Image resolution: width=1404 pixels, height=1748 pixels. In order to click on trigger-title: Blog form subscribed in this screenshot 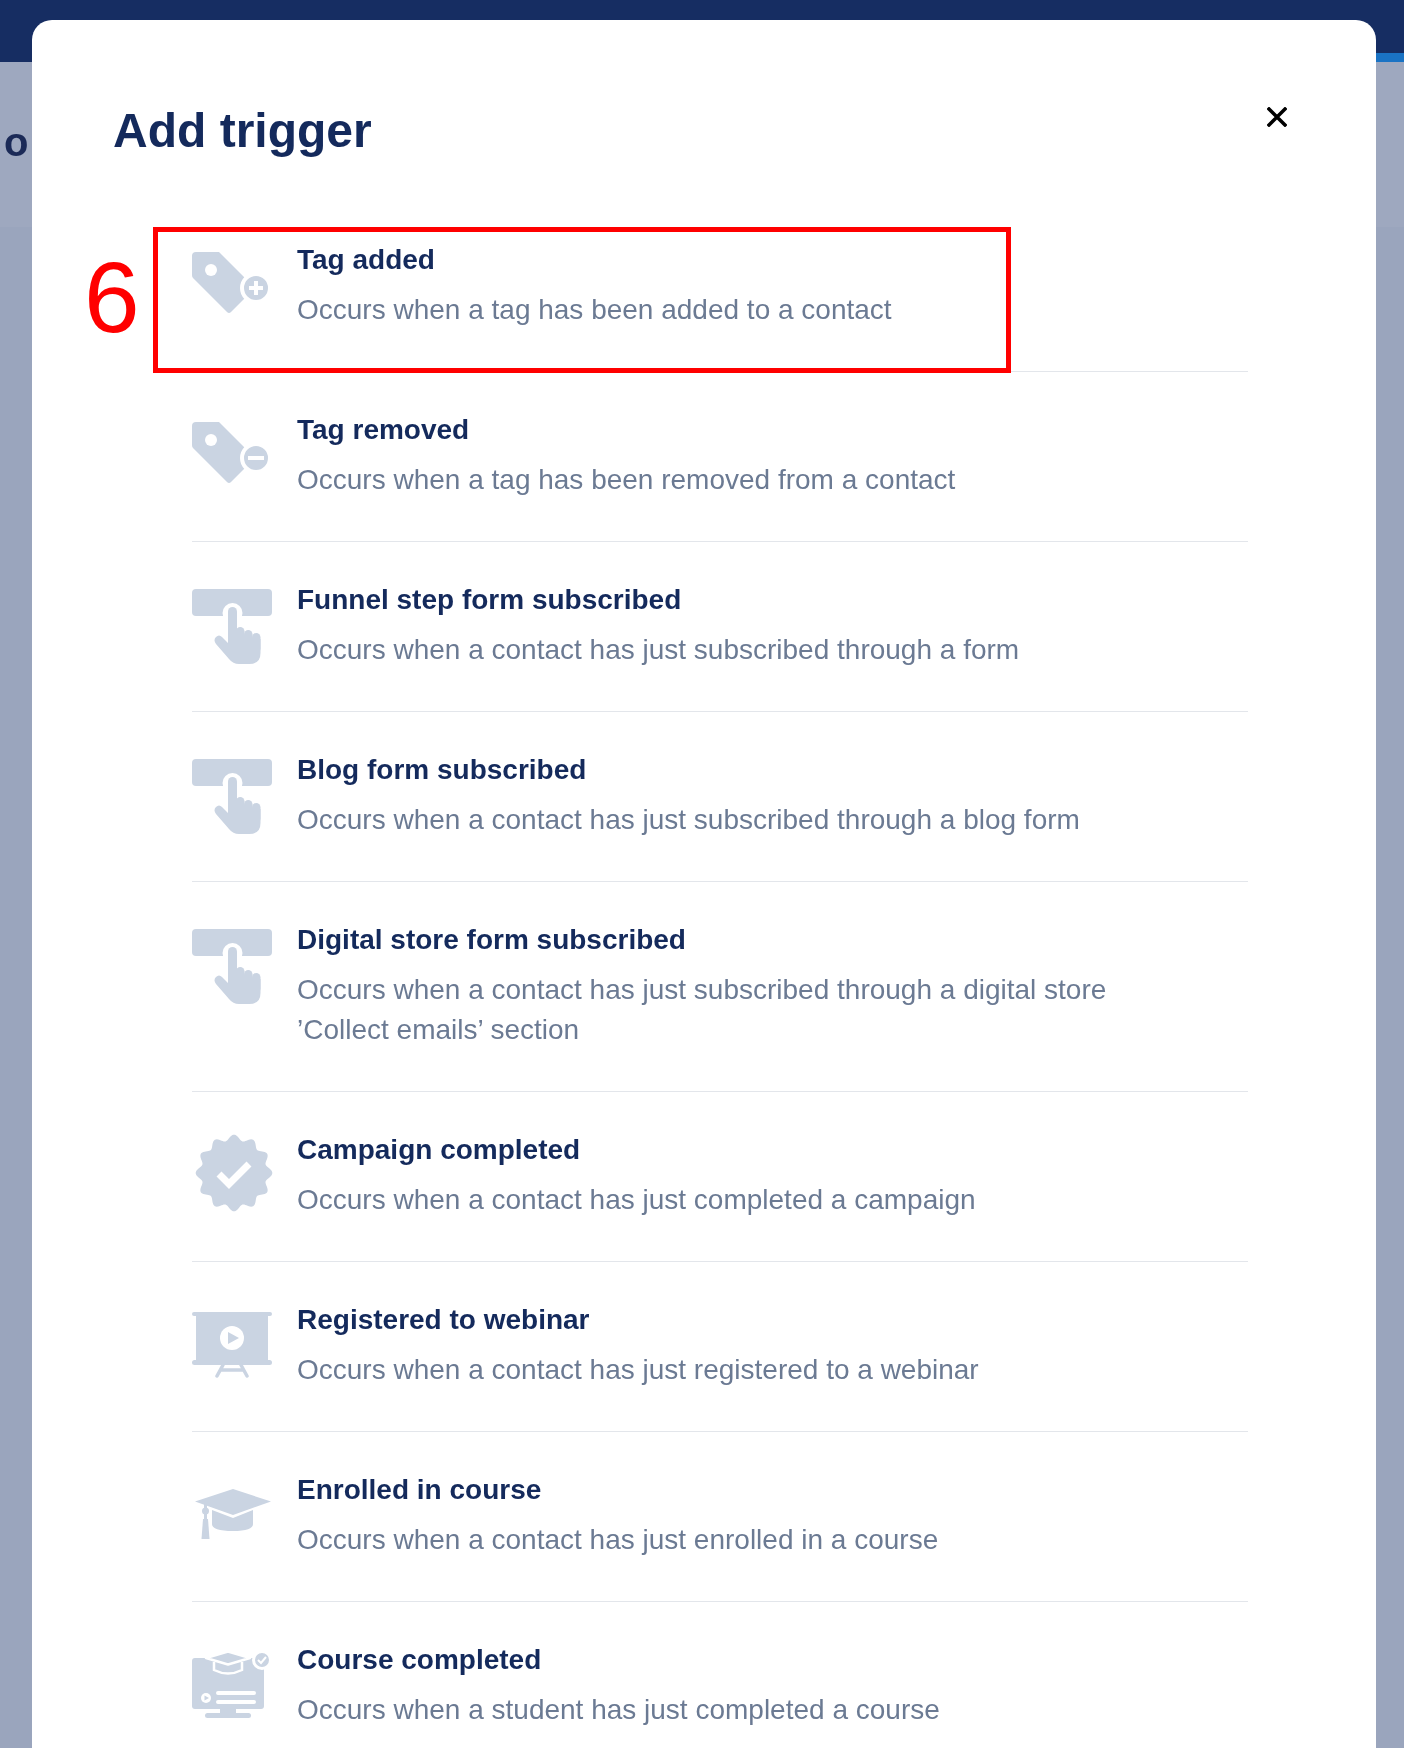, I will do `click(442, 770)`.